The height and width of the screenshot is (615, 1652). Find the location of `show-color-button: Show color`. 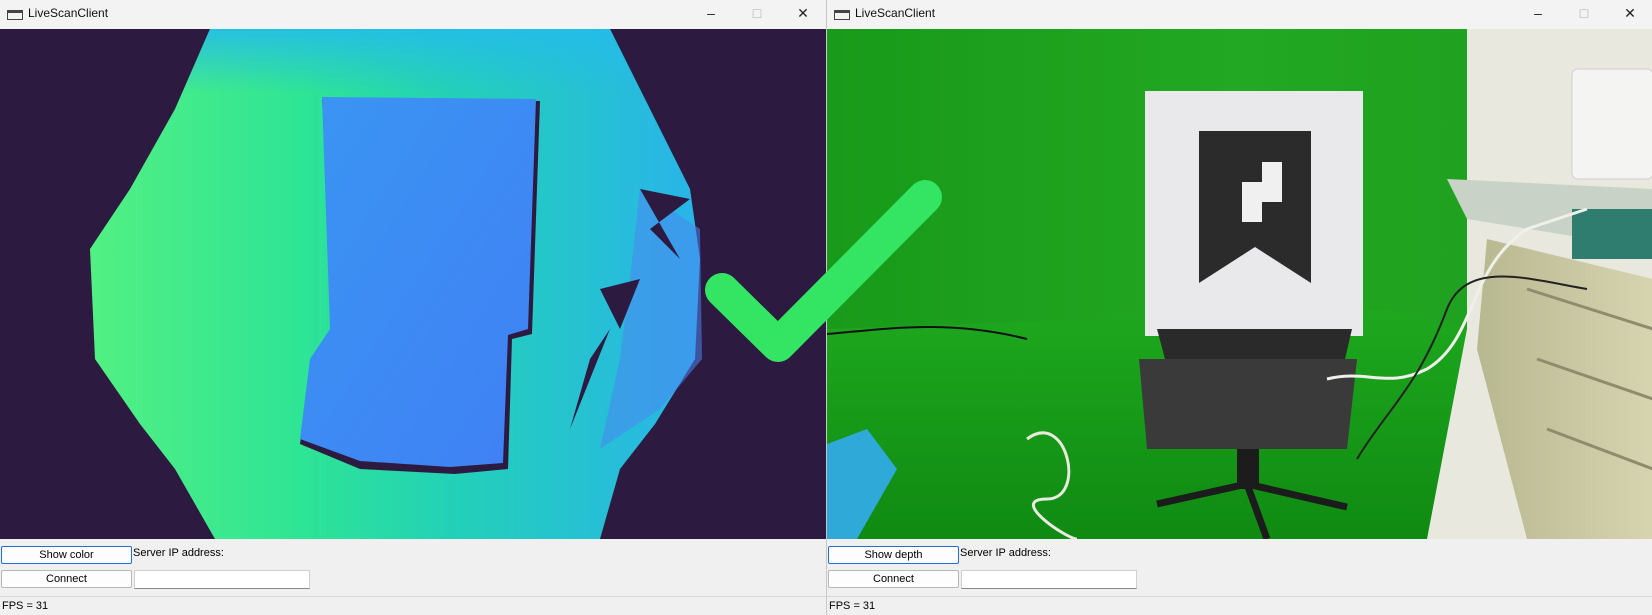

show-color-button: Show color is located at coordinates (66, 555).